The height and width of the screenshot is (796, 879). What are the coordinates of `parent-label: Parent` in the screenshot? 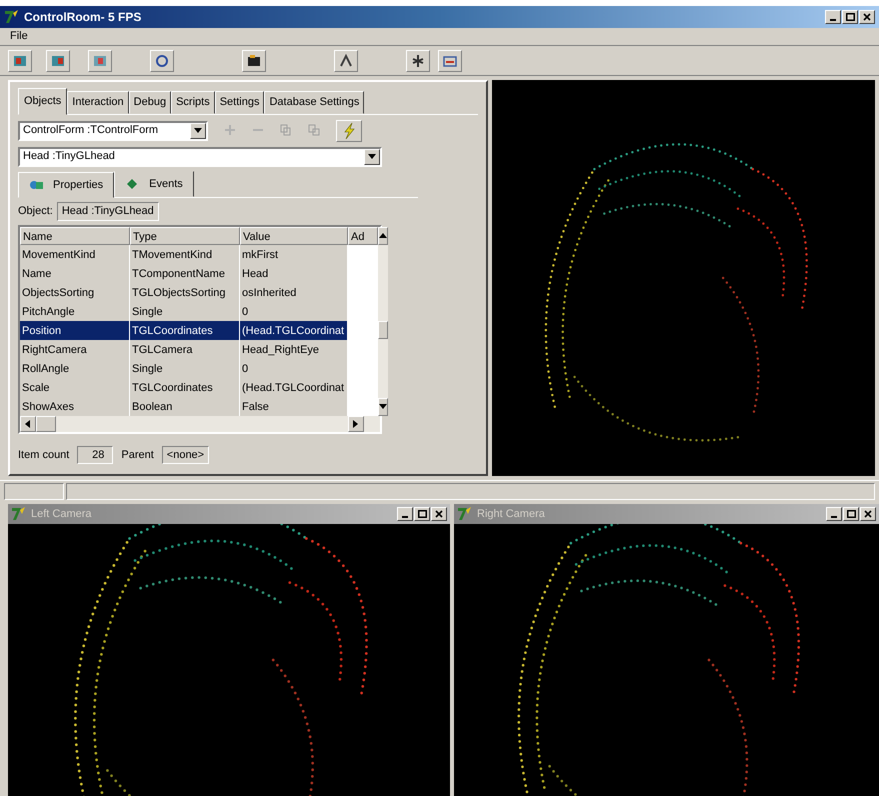 It's located at (137, 455).